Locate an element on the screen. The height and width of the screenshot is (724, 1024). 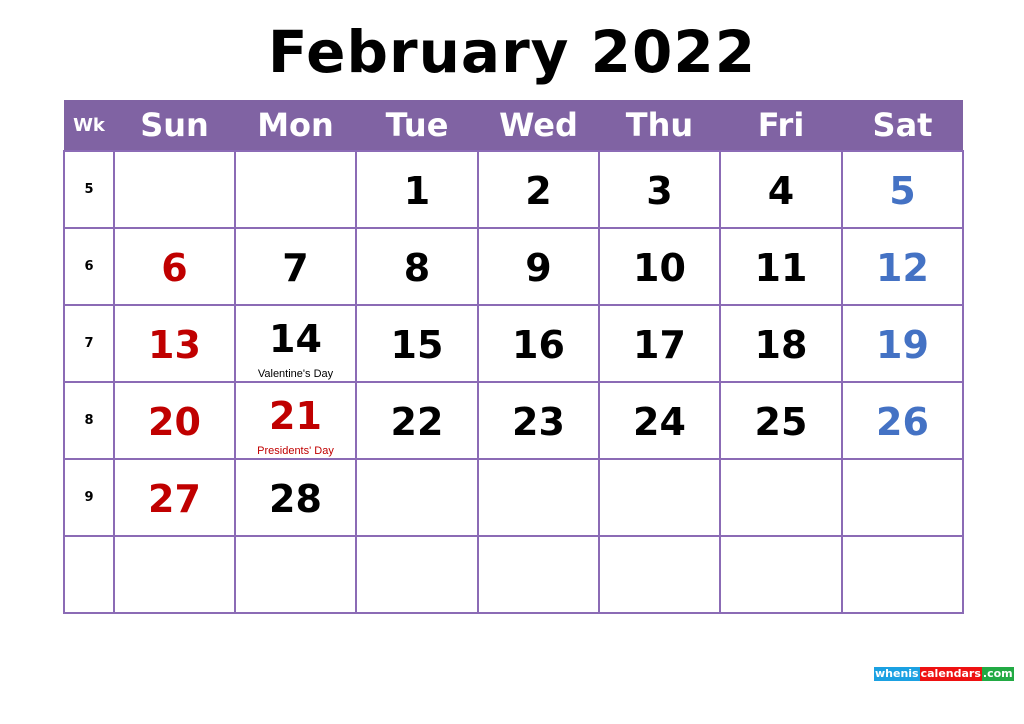
day-number: 10 is located at coordinates (659, 268).